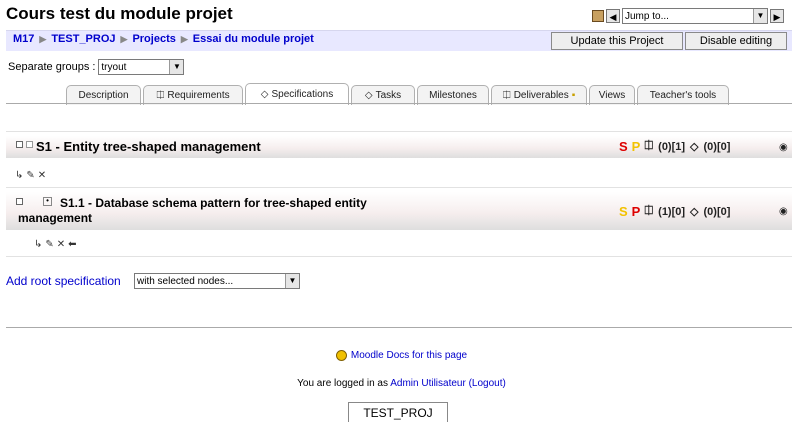  What do you see at coordinates (399, 103) in the screenshot?
I see `tab-divider` at bounding box center [399, 103].